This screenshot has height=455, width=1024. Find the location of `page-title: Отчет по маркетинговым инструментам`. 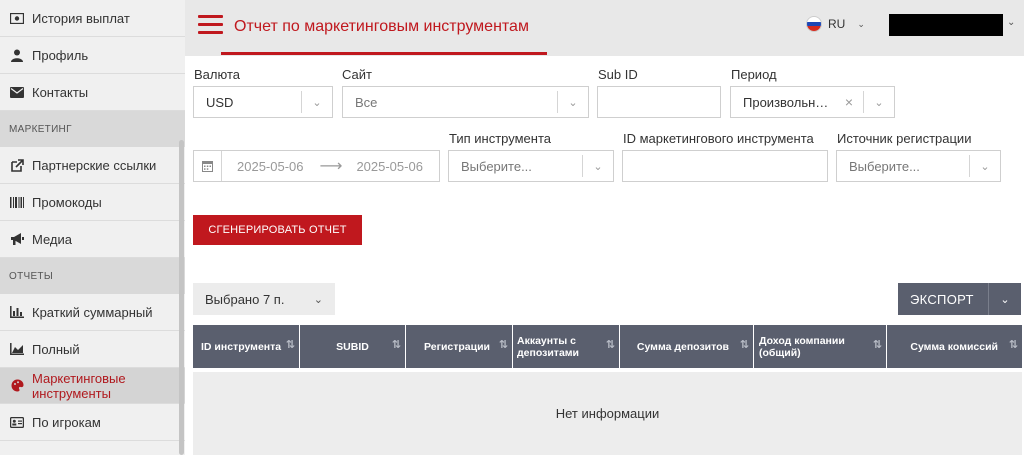

page-title: Отчет по маркетинговым инструментам is located at coordinates (381, 26).